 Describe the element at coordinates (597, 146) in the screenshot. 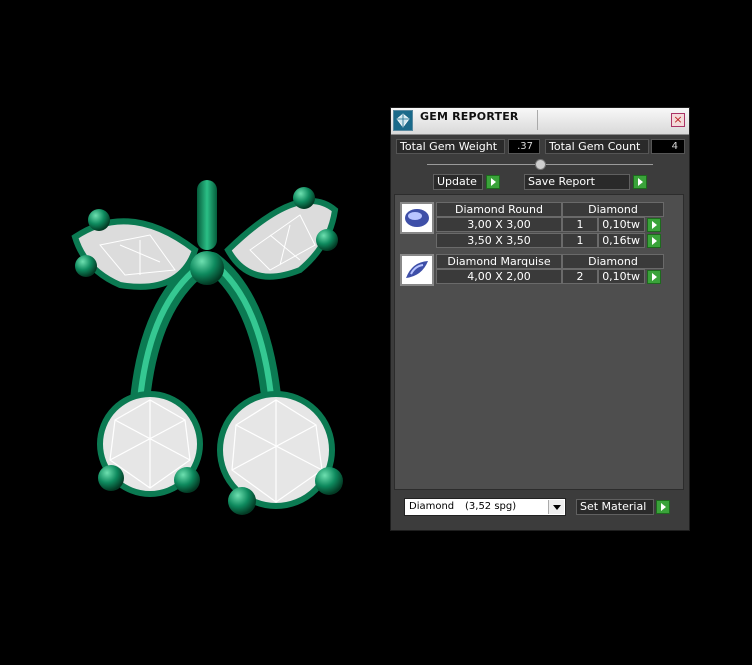

I see `total-gem-count-label: Total Gem Count` at that location.